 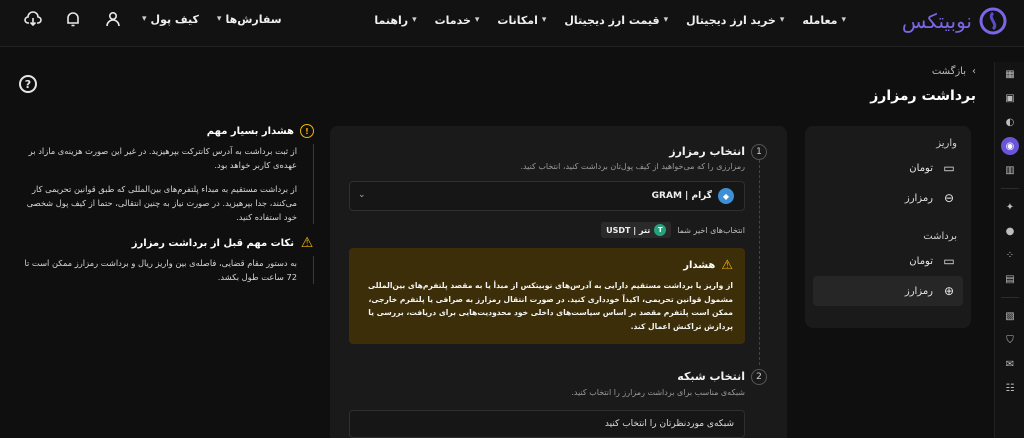 I want to click on brand-logo: نوبیتکس, so click(x=955, y=21).